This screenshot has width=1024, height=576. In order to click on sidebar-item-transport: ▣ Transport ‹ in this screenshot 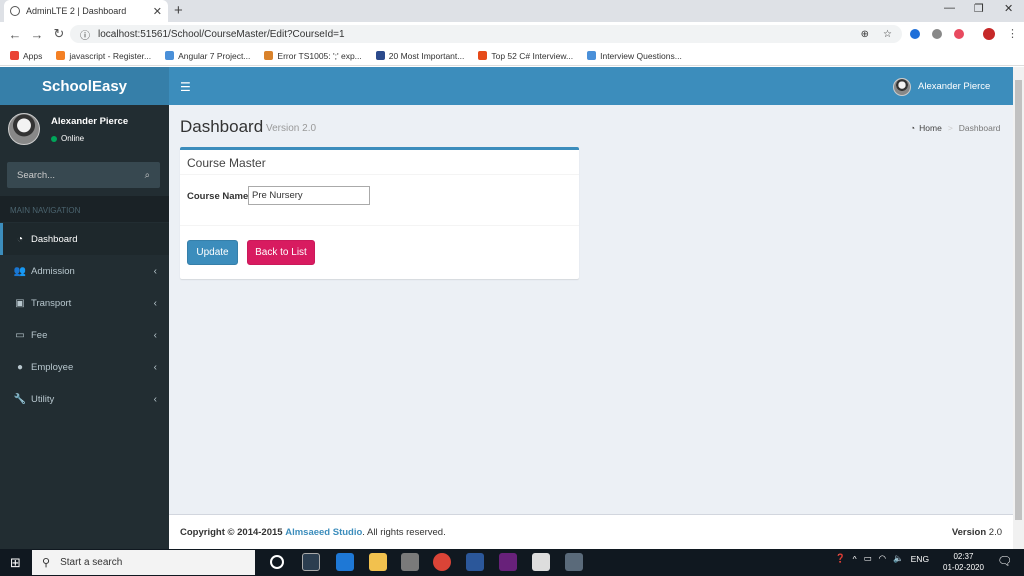, I will do `click(84, 303)`.